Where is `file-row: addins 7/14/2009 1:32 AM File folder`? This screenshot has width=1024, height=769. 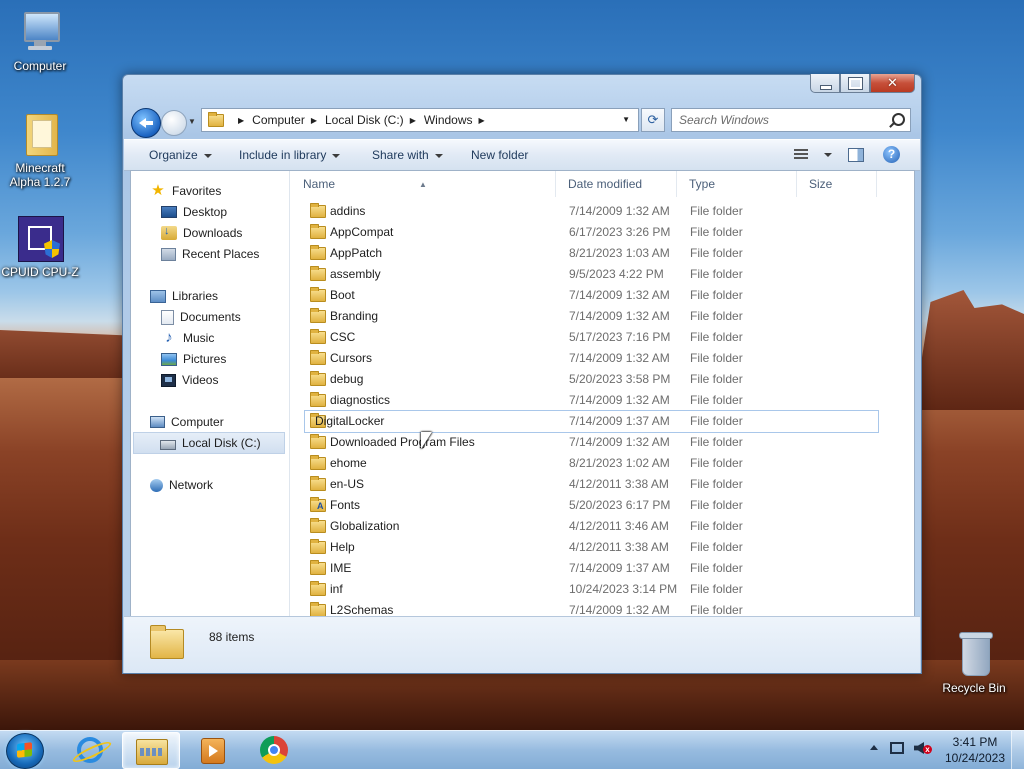
file-row: addins 7/14/2009 1:32 AM File folder is located at coordinates (594, 211).